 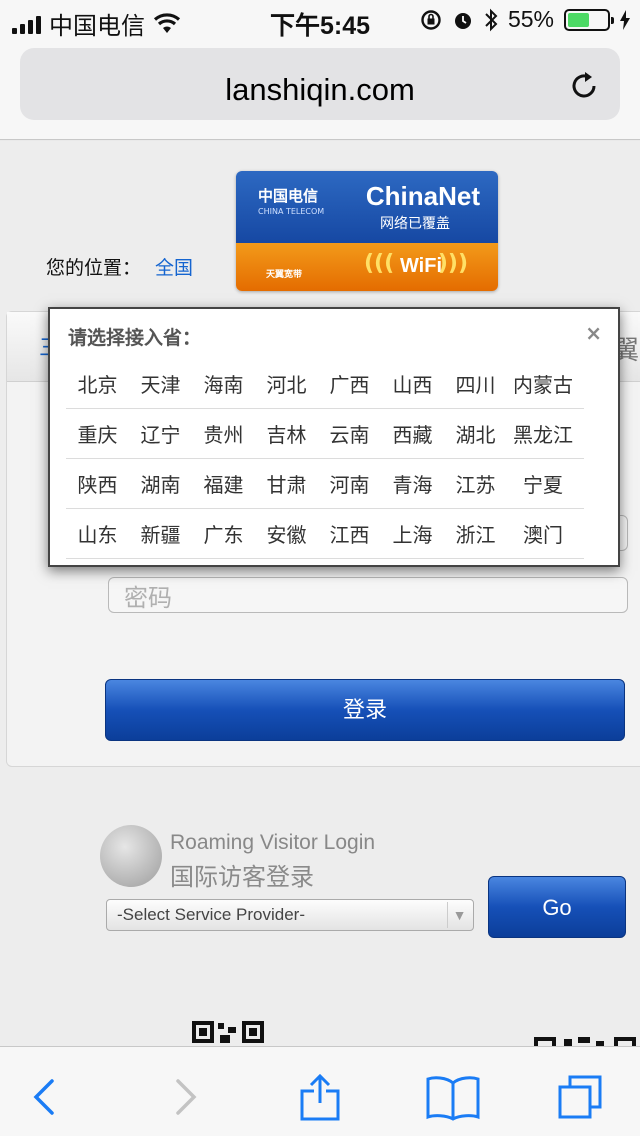 I want to click on banner-top: 中国电信 CHINA TELECOM ChinaNet 网络已覆盖, so click(x=367, y=207).